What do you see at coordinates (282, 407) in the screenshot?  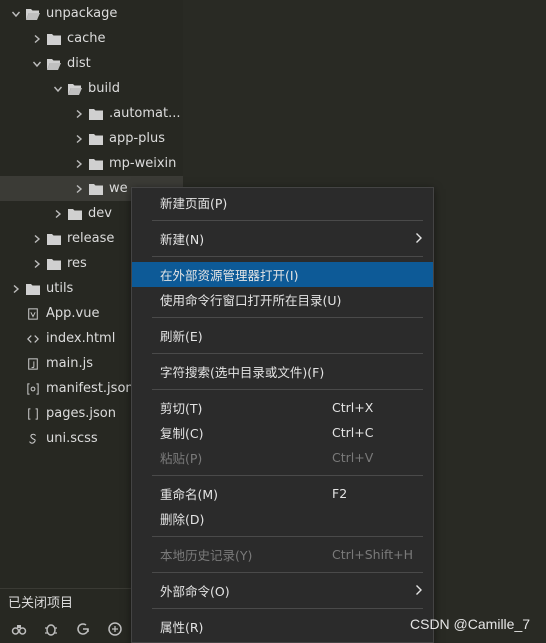 I see `menu-item: 剪切(T) Ctrl+X` at bounding box center [282, 407].